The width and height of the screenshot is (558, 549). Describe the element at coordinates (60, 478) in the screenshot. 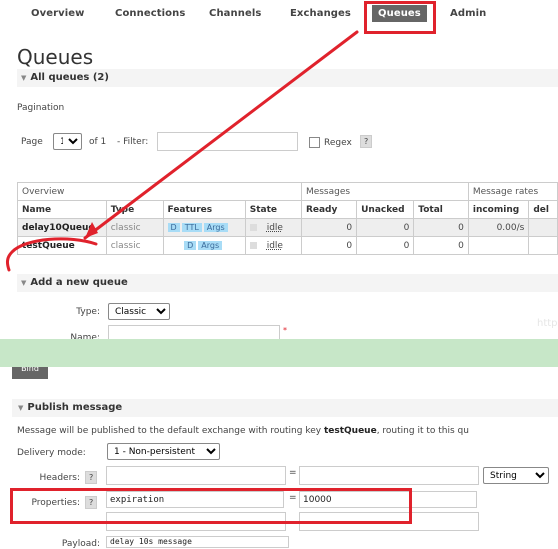

I see `headers-label: Headers:` at that location.